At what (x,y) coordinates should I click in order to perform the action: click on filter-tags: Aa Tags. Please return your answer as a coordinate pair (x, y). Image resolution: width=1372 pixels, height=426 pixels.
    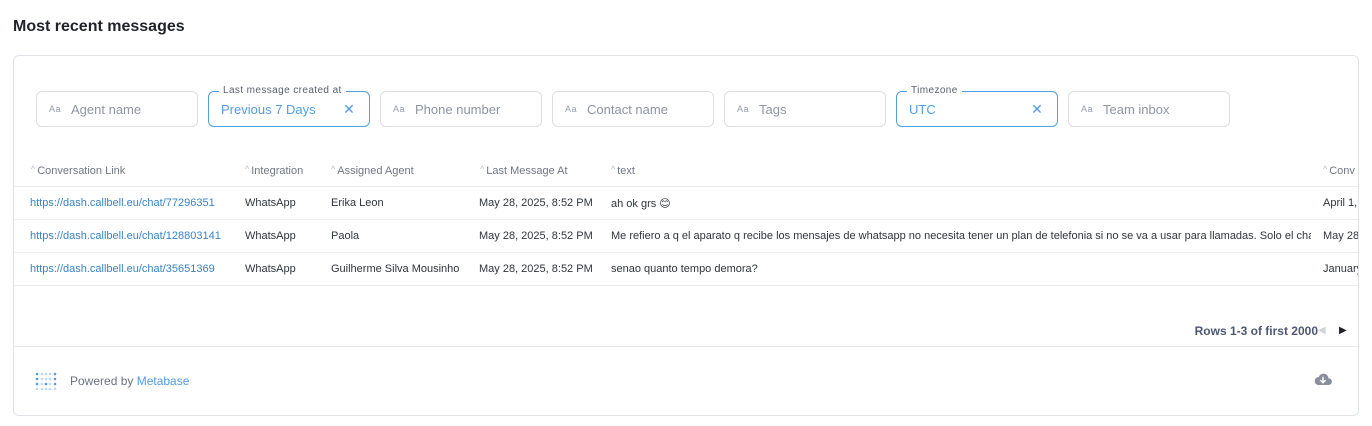
    Looking at the image, I should click on (805, 109).